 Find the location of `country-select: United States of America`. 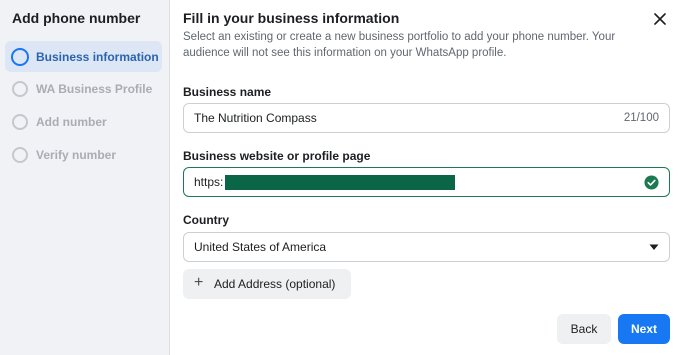

country-select: United States of America is located at coordinates (426, 247).